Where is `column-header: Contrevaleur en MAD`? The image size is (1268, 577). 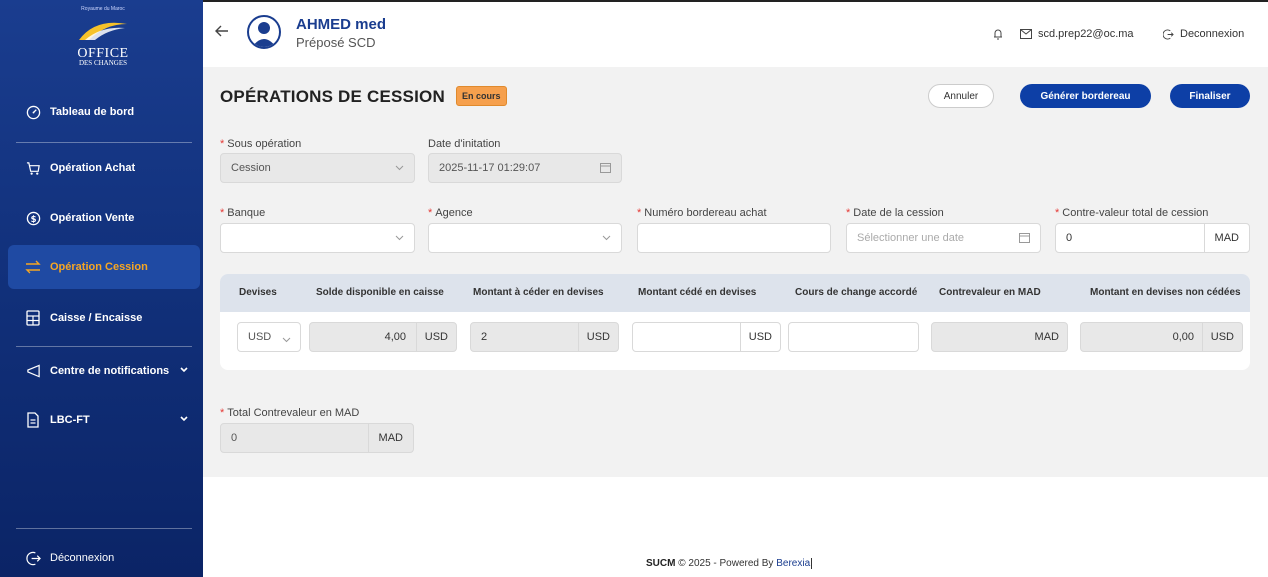 column-header: Contrevaleur en MAD is located at coordinates (990, 292).